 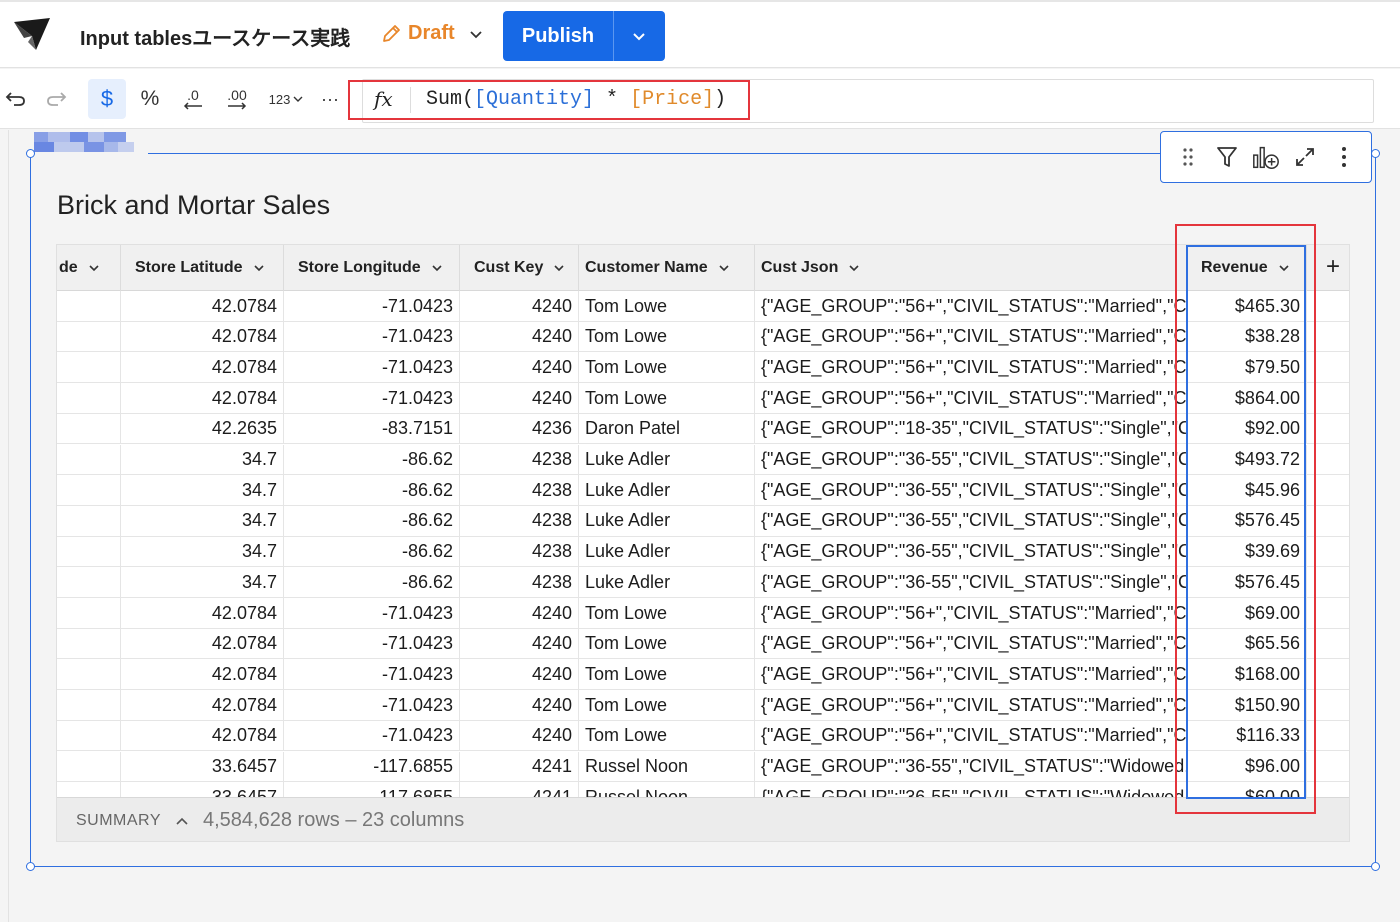 What do you see at coordinates (193, 99) in the screenshot?
I see `decrease-decimals-button: .0` at bounding box center [193, 99].